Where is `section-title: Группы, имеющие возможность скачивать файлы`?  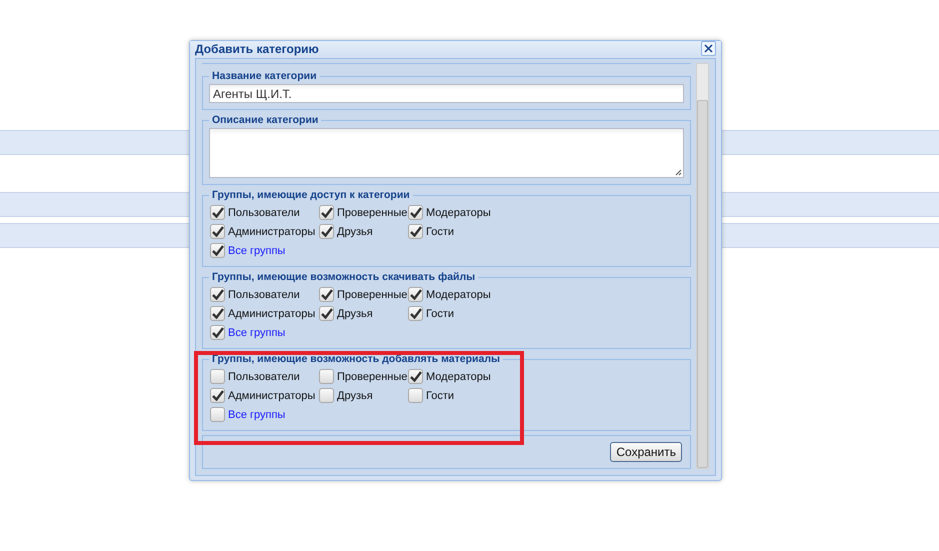 section-title: Группы, имеющие возможность скачивать файлы is located at coordinates (343, 277).